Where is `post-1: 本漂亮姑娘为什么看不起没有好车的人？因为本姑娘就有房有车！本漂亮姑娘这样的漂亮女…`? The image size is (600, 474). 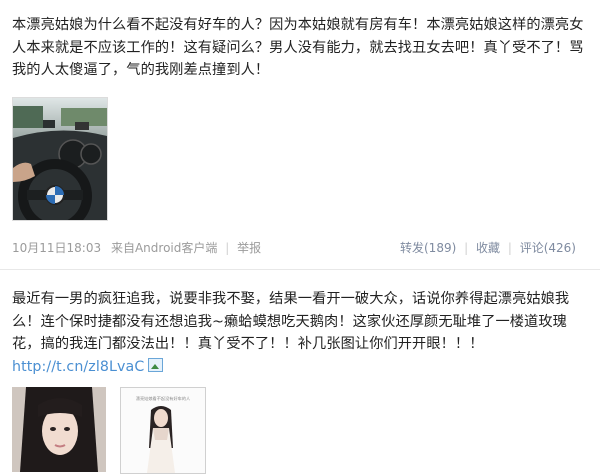 post-1: 本漂亮姑娘为什么看不起没有好车的人？因为本姑娘就有房有车！本漂亮姑娘这样的漂亮女… is located at coordinates (300, 48).